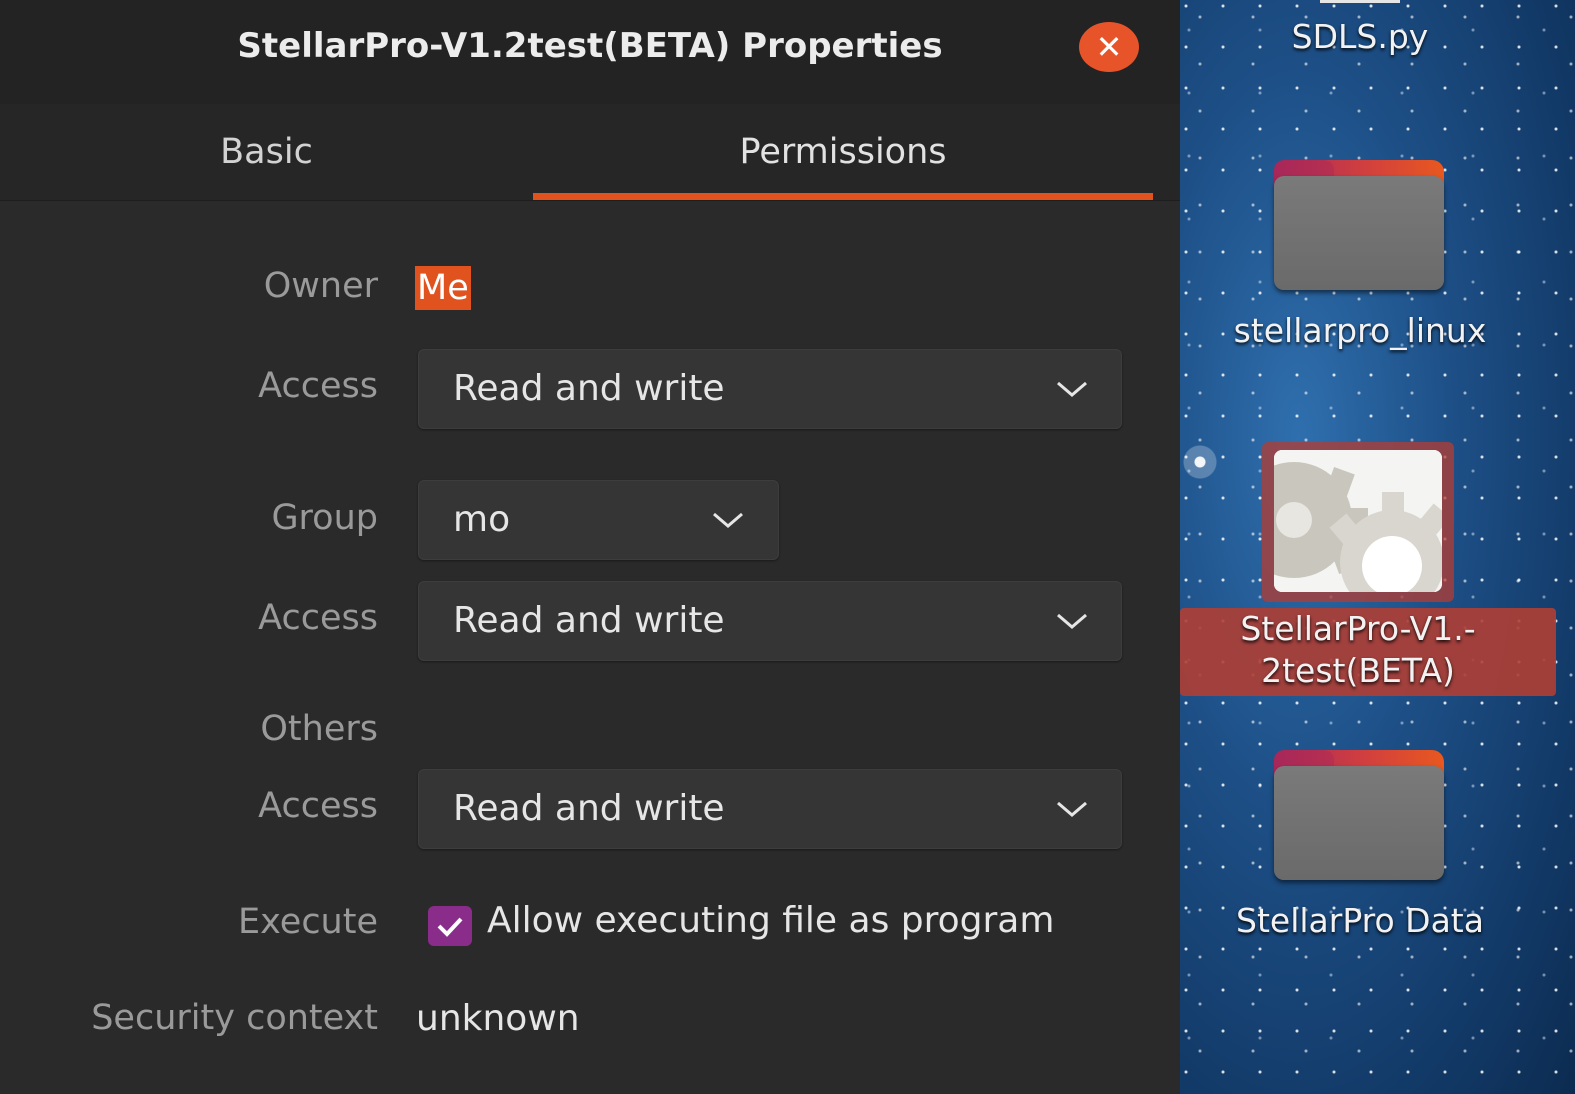 The width and height of the screenshot is (1575, 1094). I want to click on others-access-value: Read and write, so click(589, 808).